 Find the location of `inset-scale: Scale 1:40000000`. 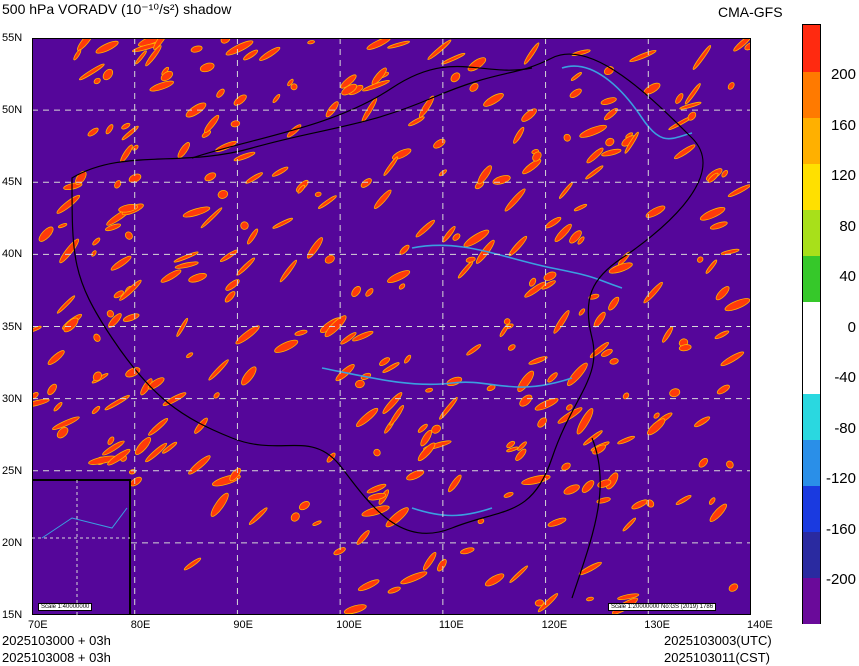

inset-scale: Scale 1:40000000 is located at coordinates (65, 607).